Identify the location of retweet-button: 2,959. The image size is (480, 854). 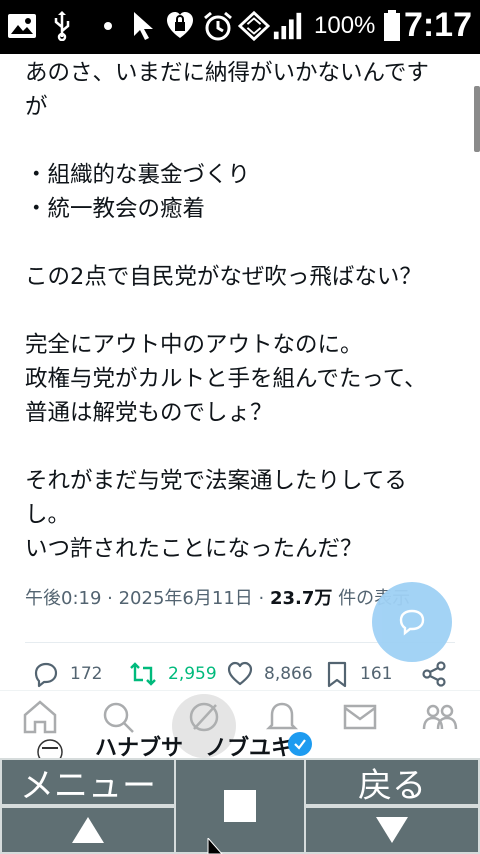
(172, 674).